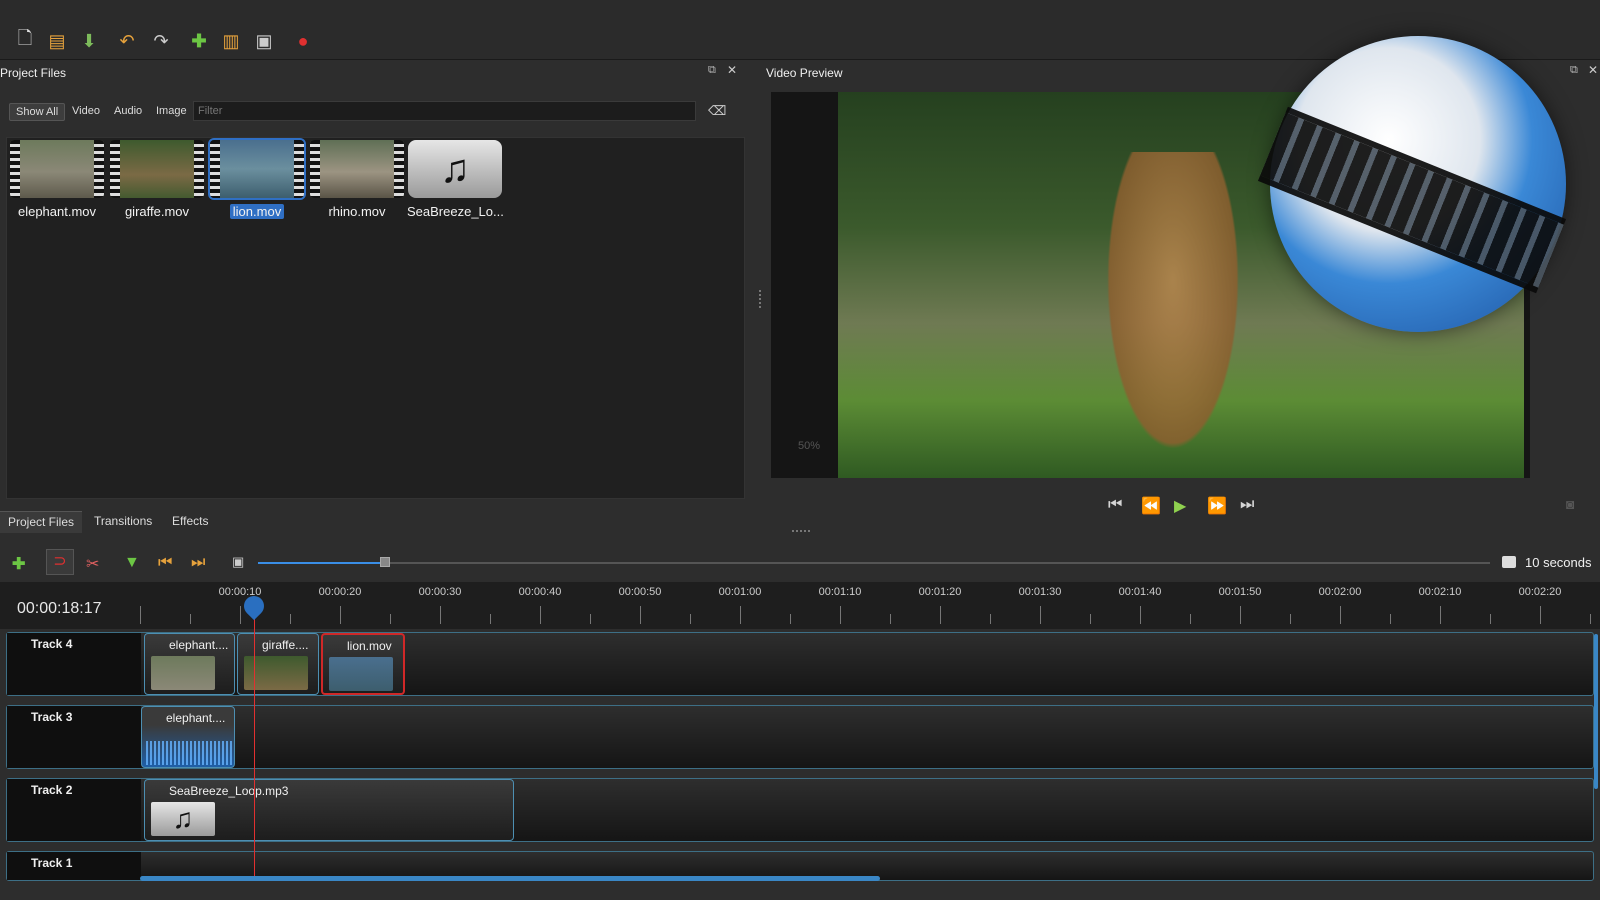 The image size is (1600, 900). Describe the element at coordinates (1247, 505) in the screenshot. I see `jump-end-icon: ⏭` at that location.